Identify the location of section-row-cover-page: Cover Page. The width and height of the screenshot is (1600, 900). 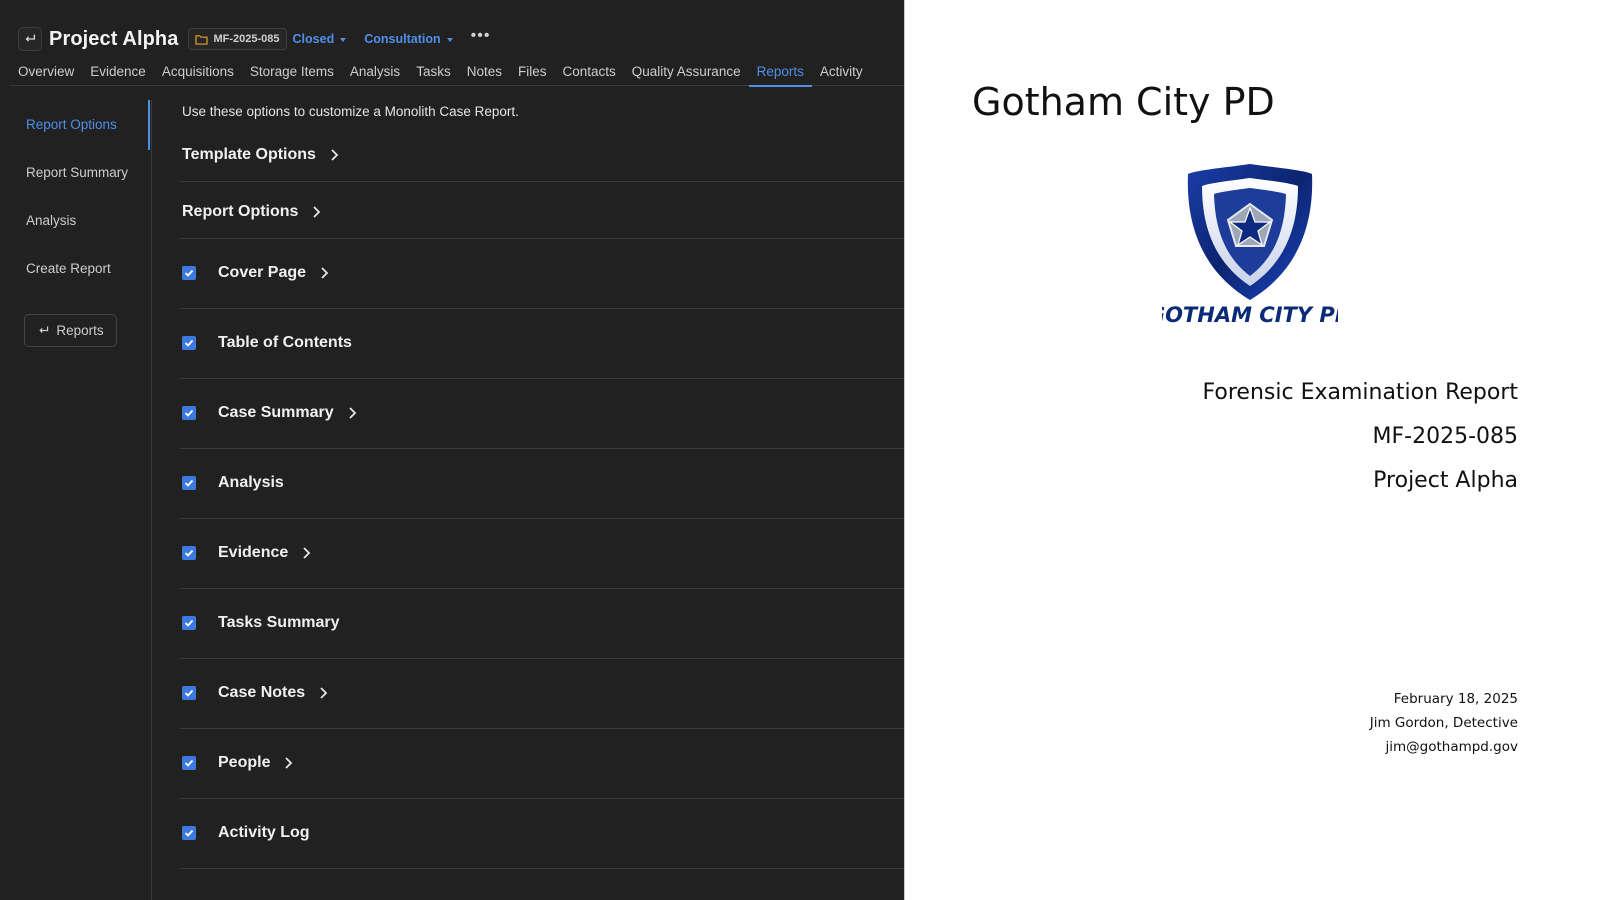
(543, 273).